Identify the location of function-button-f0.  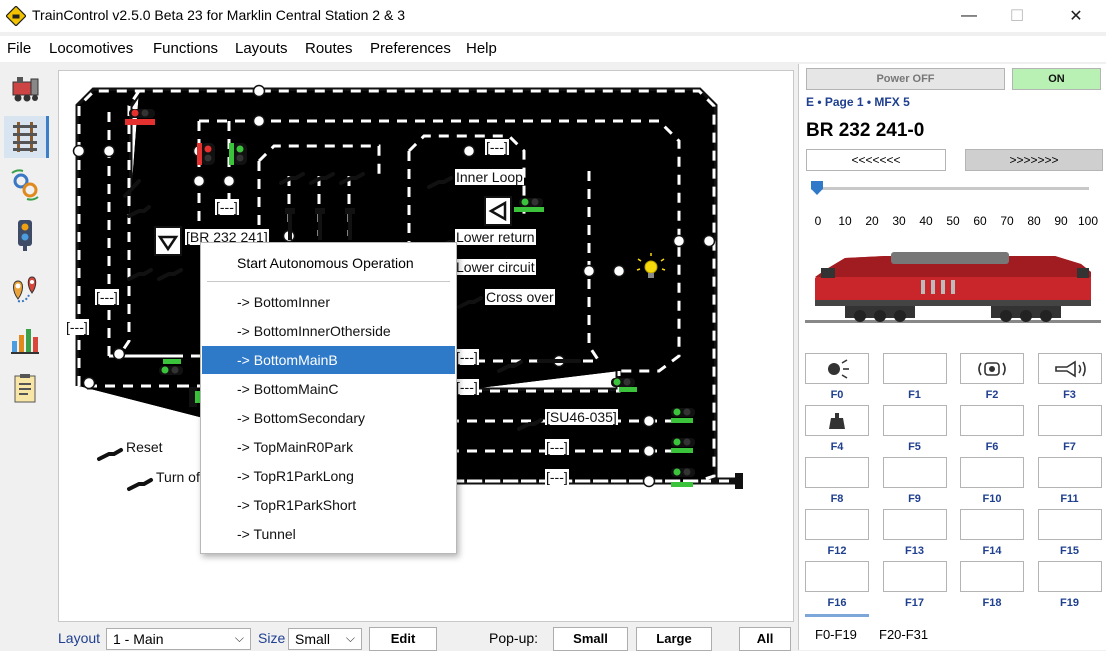
(837, 368).